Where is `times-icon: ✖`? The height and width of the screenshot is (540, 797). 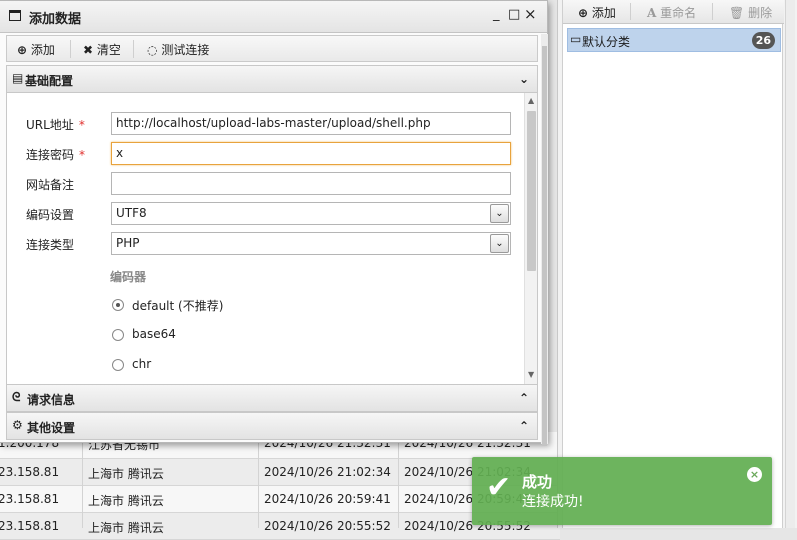
times-icon: ✖ is located at coordinates (88, 50).